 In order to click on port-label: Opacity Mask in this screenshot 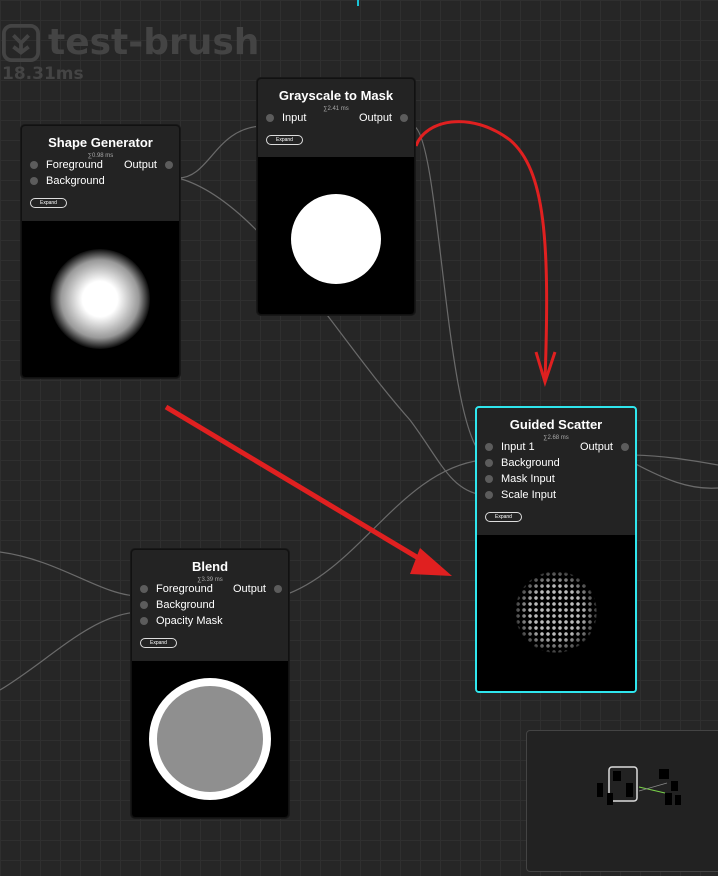, I will do `click(189, 621)`.